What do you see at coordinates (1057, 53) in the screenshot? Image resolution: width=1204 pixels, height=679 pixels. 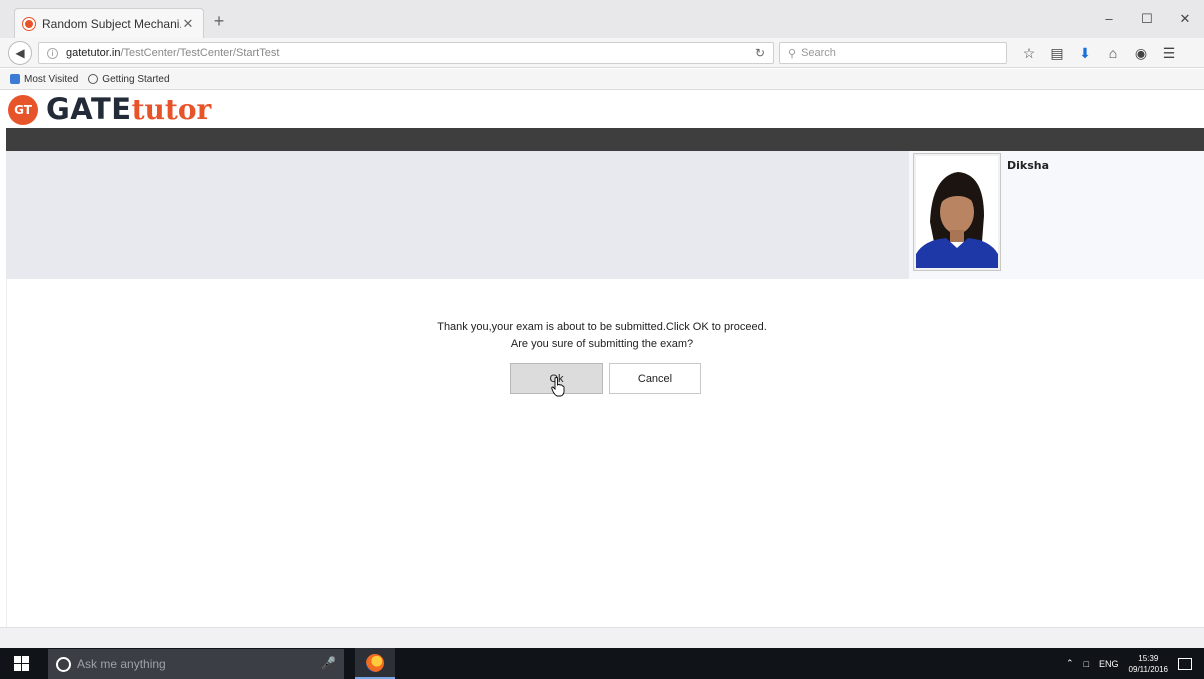 I see `reading-list-icon: ▤` at bounding box center [1057, 53].